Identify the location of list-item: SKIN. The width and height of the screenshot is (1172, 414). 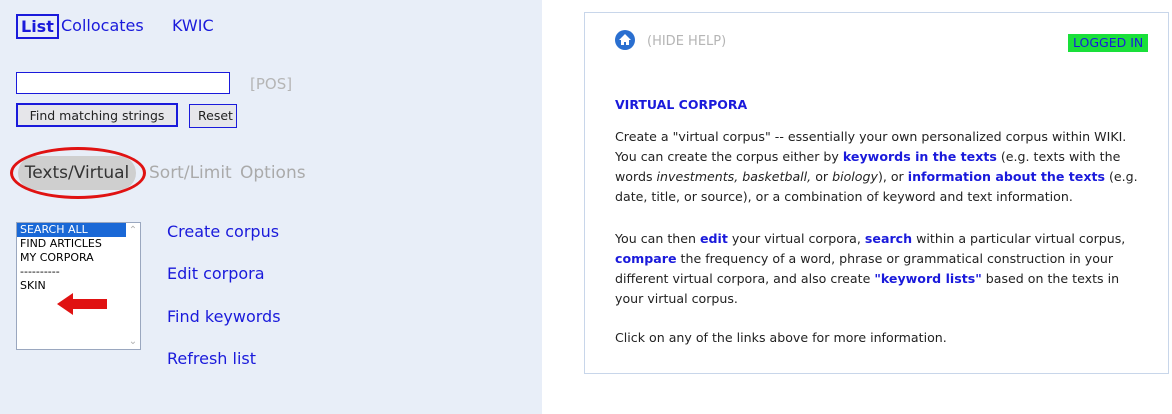
(78, 286).